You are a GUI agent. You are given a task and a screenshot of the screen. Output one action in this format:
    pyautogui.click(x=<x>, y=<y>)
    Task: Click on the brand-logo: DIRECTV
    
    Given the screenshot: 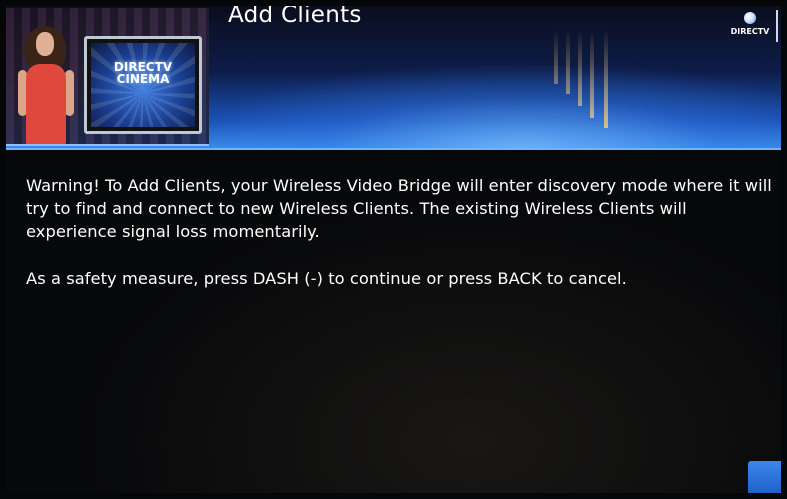 What is the action you would take?
    pyautogui.click(x=750, y=27)
    